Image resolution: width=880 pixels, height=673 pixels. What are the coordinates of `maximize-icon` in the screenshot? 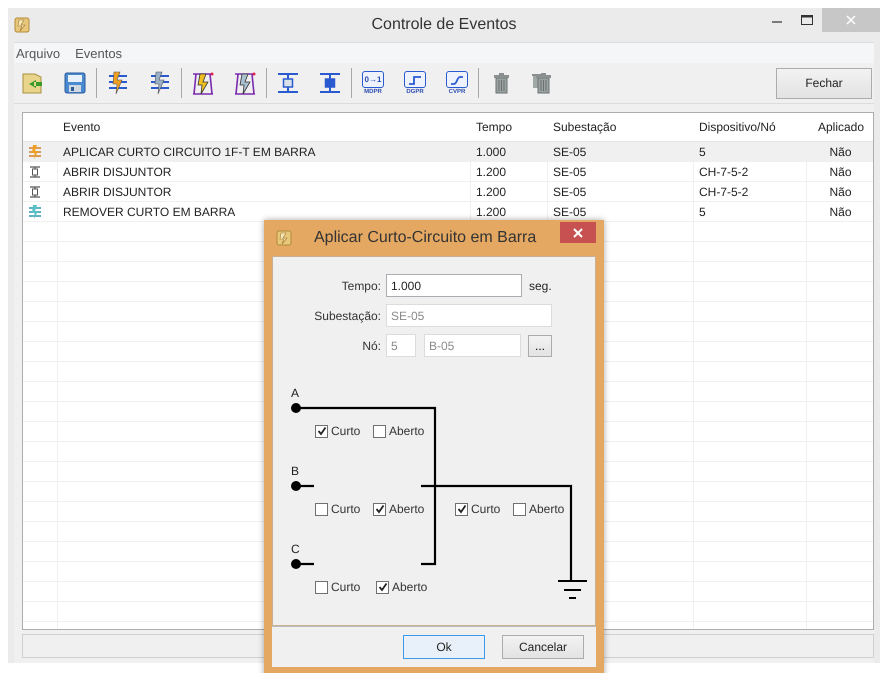 It's located at (807, 20).